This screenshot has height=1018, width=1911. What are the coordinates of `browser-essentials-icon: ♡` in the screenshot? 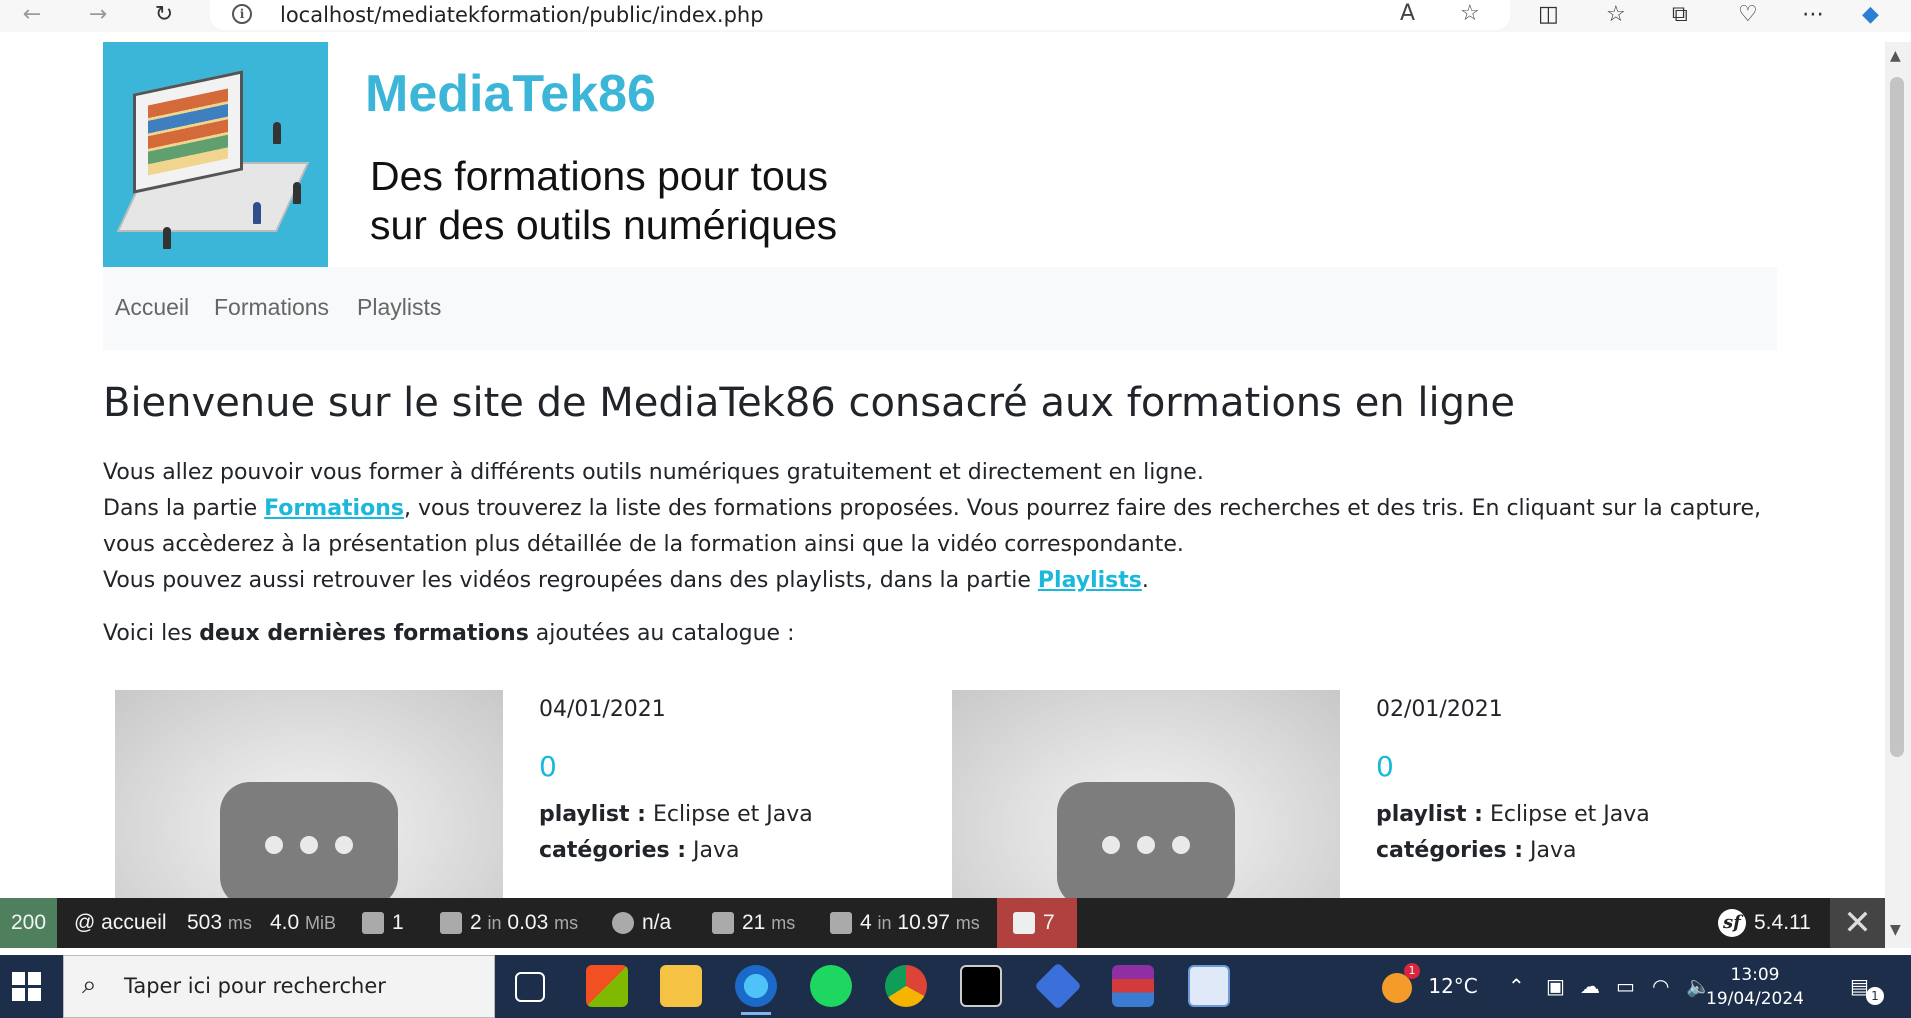 It's located at (1748, 14).